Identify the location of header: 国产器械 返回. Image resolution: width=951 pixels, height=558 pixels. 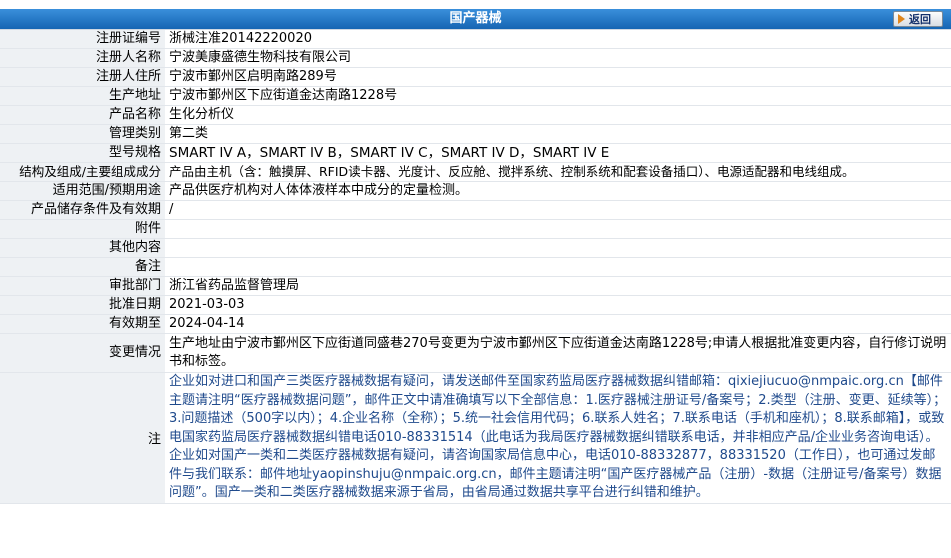
(475, 15).